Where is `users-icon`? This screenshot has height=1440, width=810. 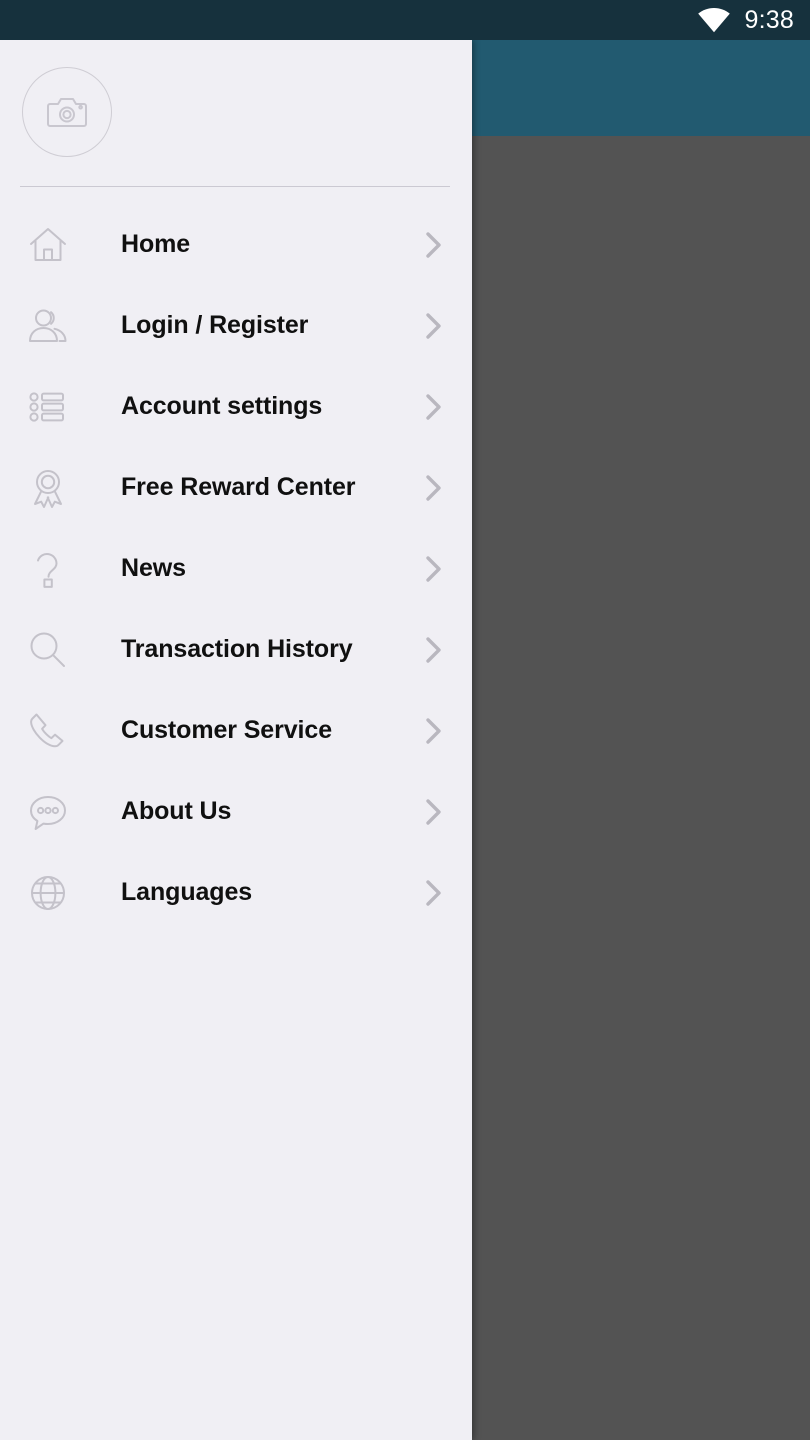
users-icon is located at coordinates (48, 326).